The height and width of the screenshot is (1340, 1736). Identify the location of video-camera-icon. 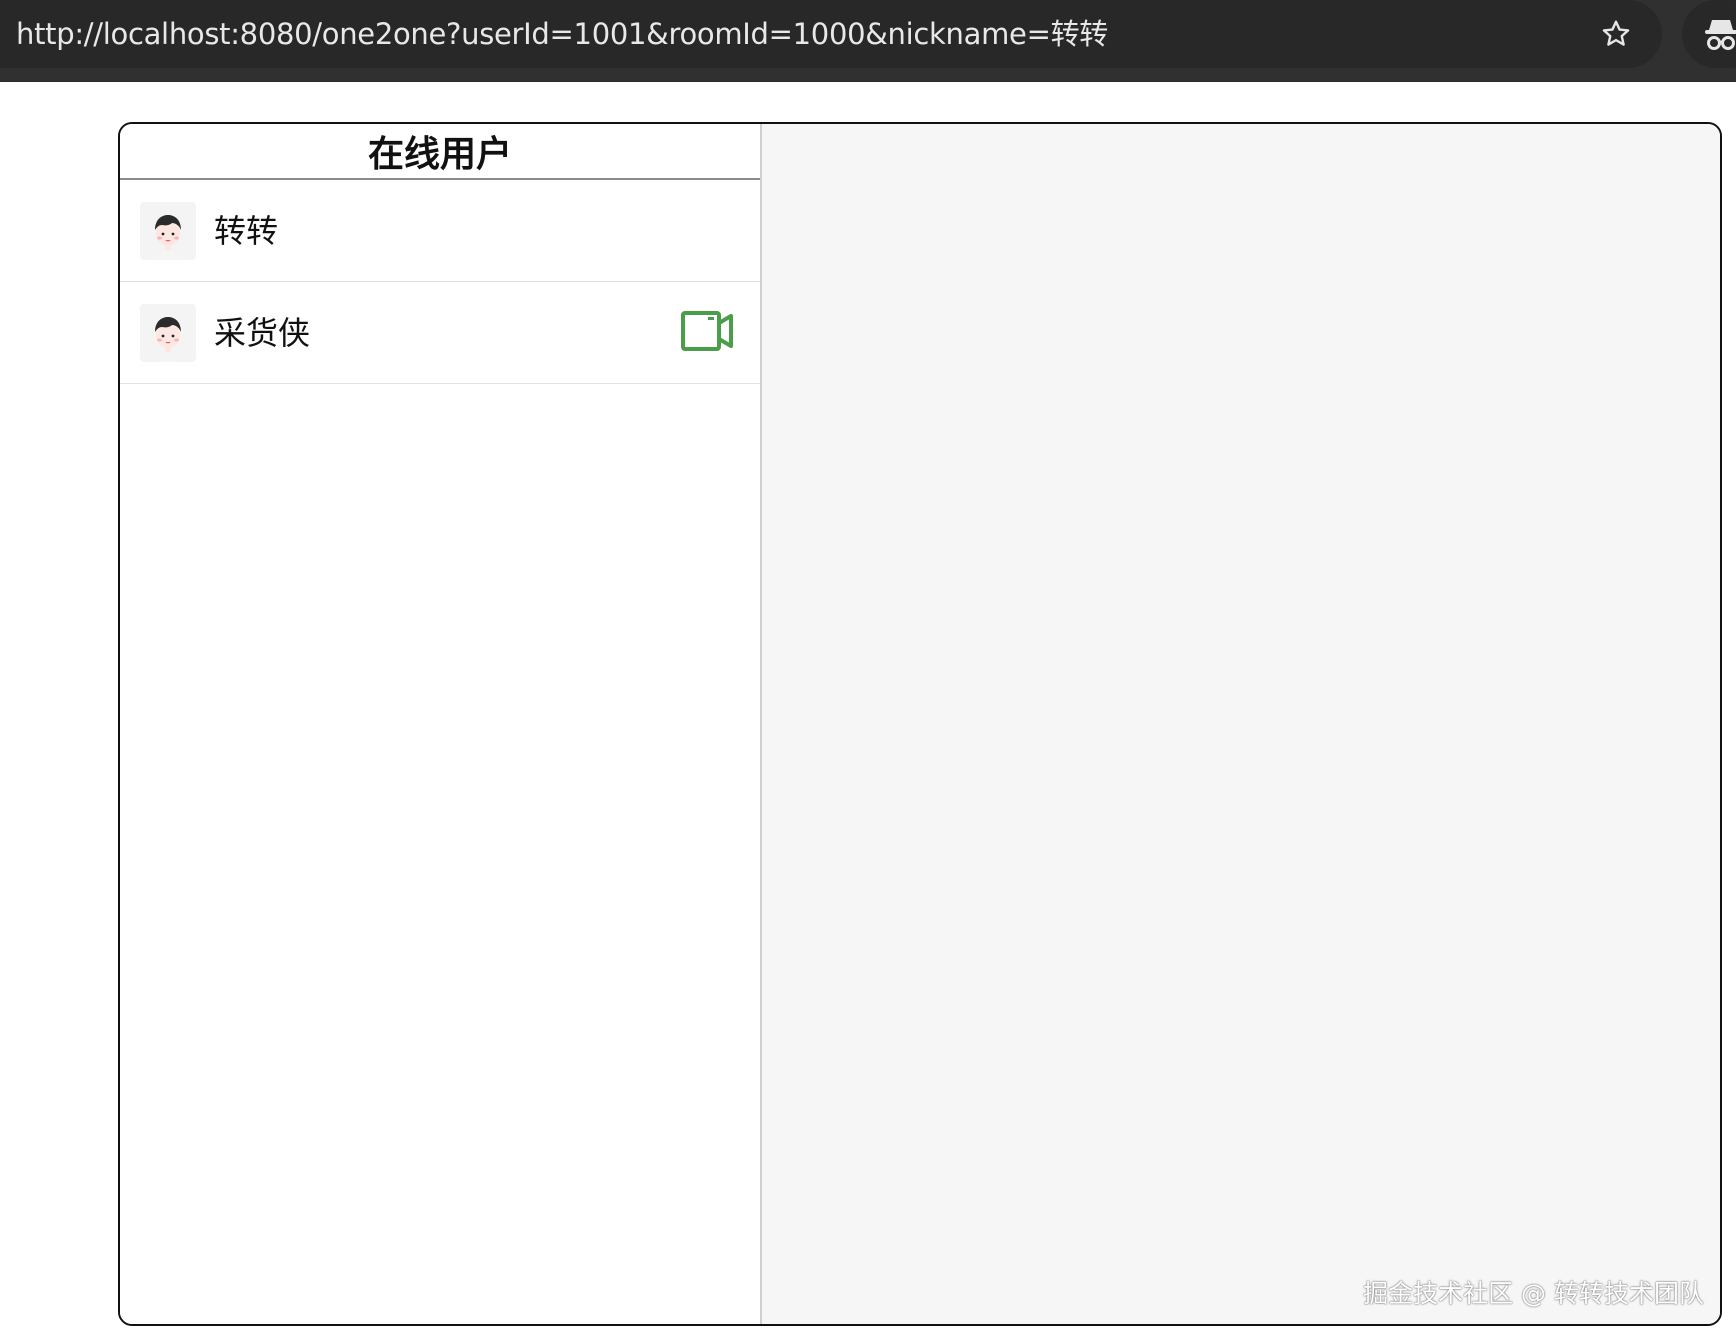
(708, 331).